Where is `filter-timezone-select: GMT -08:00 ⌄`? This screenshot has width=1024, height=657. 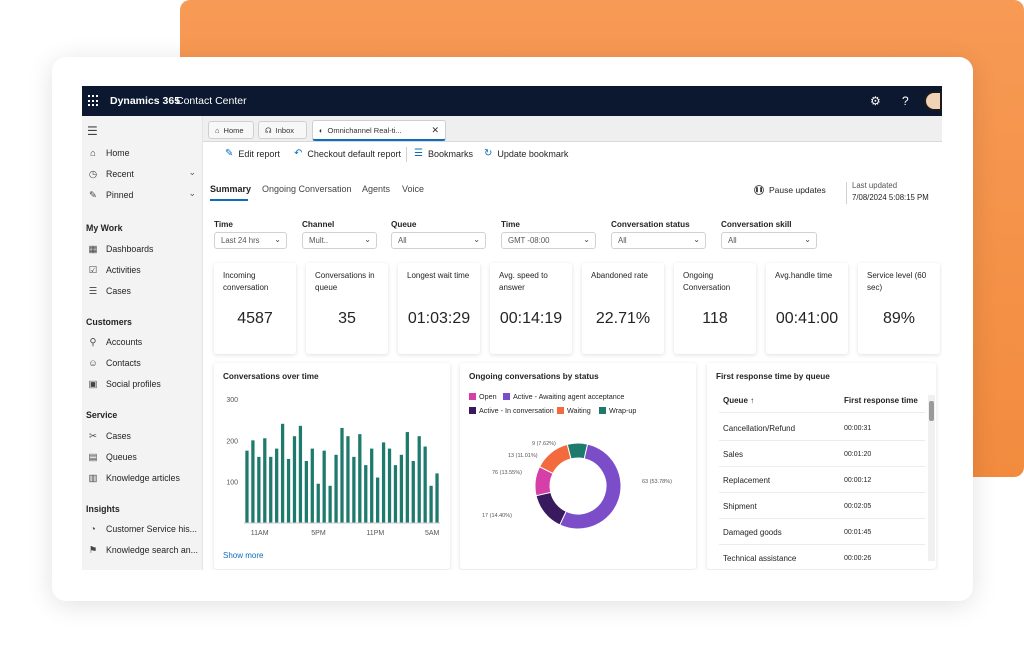 filter-timezone-select: GMT -08:00 ⌄ is located at coordinates (548, 240).